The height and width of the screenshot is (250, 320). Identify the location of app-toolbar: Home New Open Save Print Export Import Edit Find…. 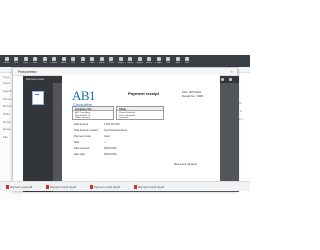
(125, 61).